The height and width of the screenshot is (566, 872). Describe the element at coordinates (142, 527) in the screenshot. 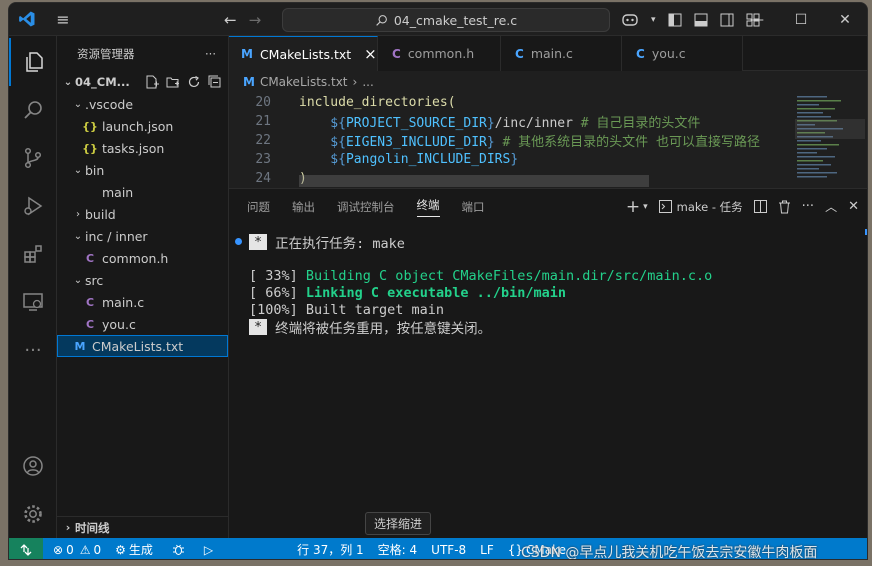

I see `timeline-section: › 时间线` at that location.